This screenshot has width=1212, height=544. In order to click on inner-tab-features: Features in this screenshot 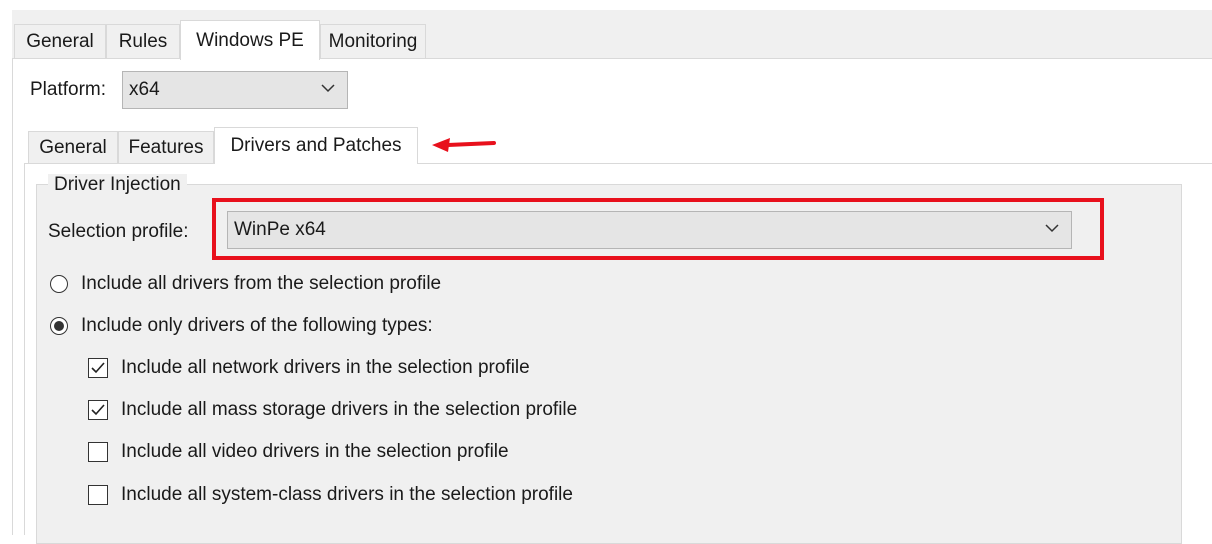, I will do `click(166, 147)`.